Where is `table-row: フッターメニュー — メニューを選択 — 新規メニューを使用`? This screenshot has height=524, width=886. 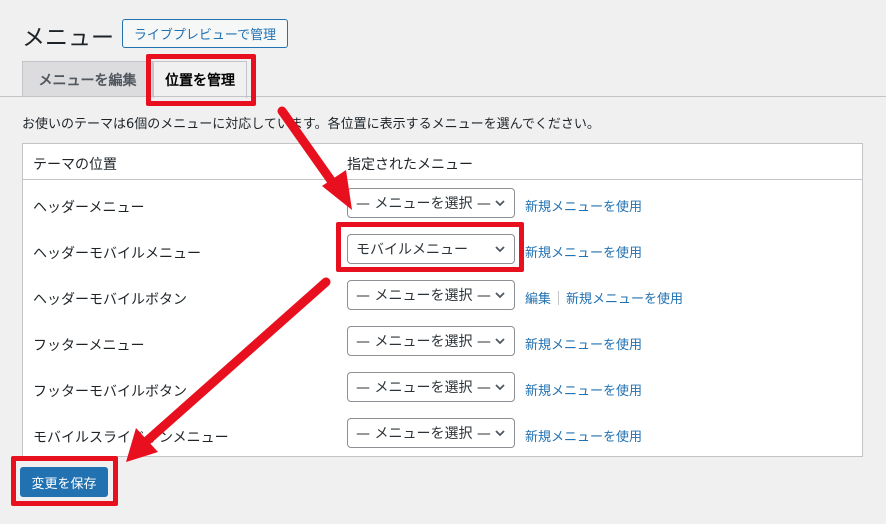
table-row: フッターメニュー — メニューを選択 — 新規メニューを使用 is located at coordinates (442, 342).